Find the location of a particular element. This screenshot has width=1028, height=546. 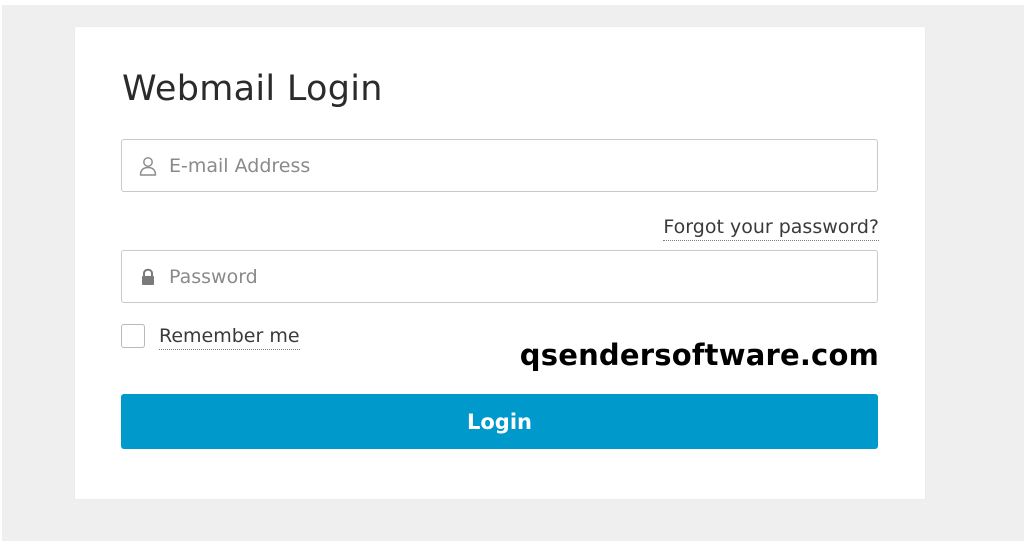

lock-icon is located at coordinates (148, 277).